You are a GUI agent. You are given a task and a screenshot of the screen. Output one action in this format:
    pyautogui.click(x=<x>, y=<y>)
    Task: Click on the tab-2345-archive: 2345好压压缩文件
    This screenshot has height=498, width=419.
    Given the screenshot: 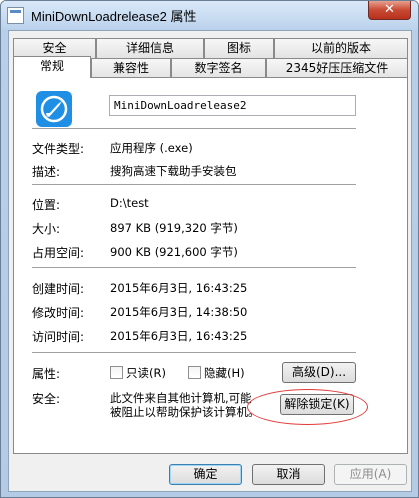 What is the action you would take?
    pyautogui.click(x=337, y=68)
    